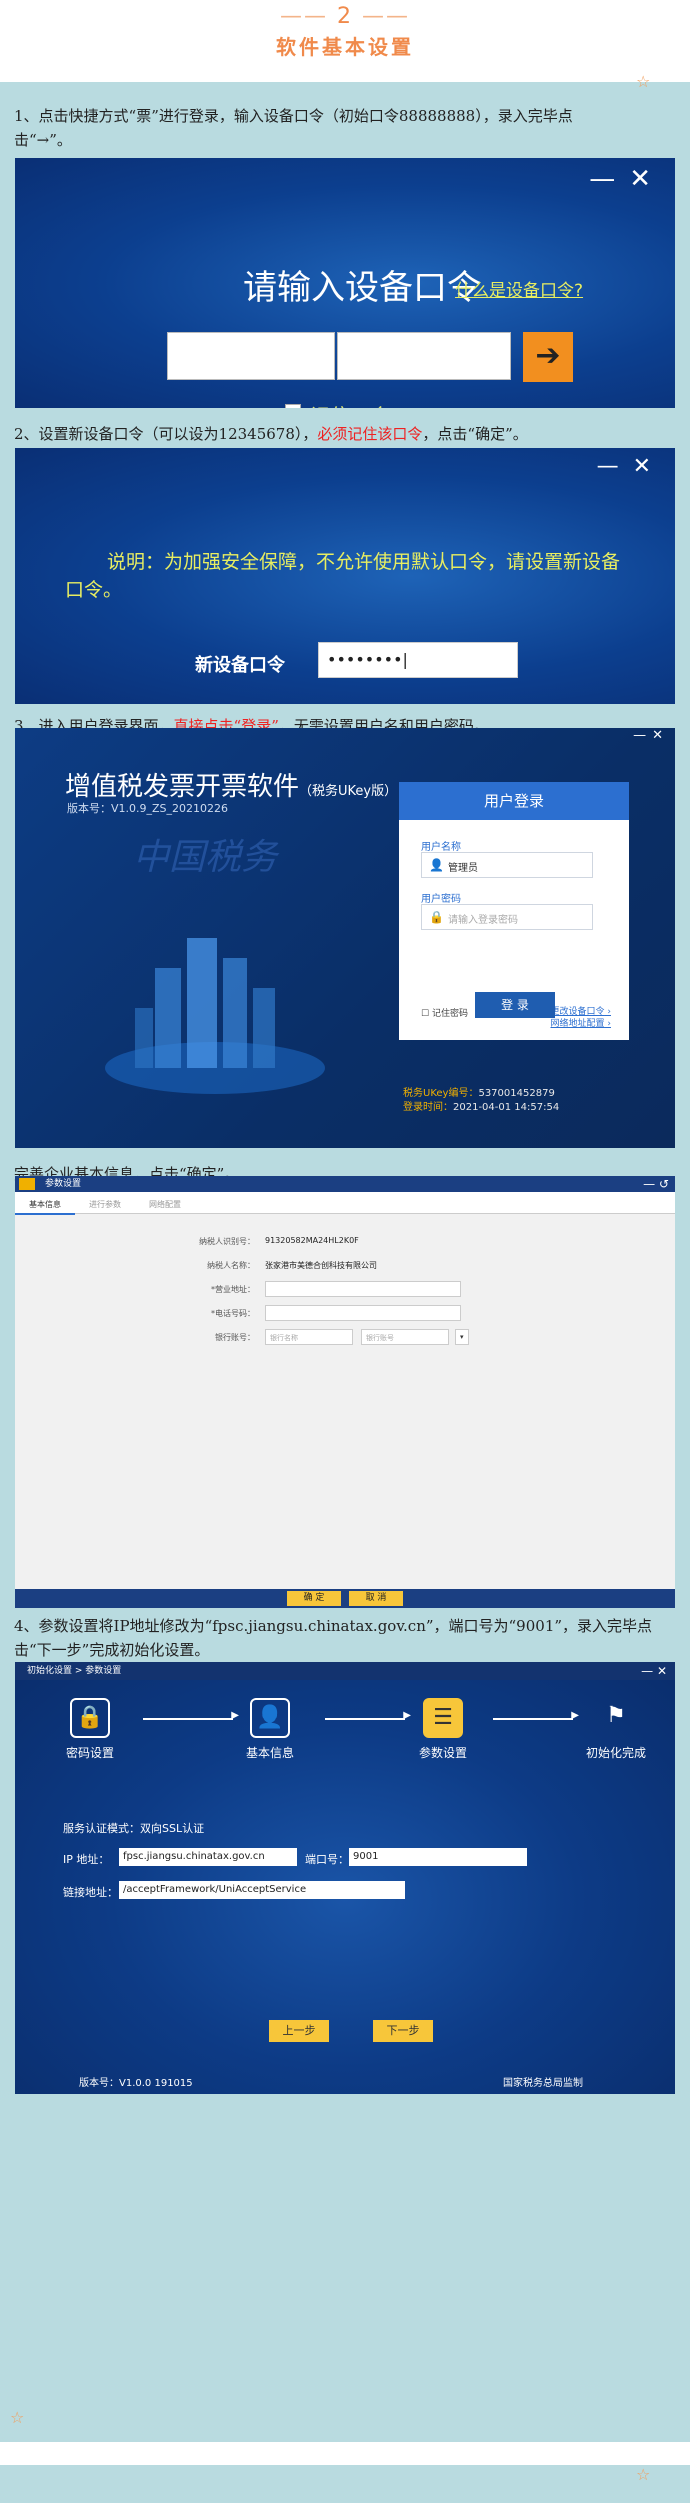  What do you see at coordinates (664, 1184) in the screenshot?
I see `back-icon: ↺` at bounding box center [664, 1184].